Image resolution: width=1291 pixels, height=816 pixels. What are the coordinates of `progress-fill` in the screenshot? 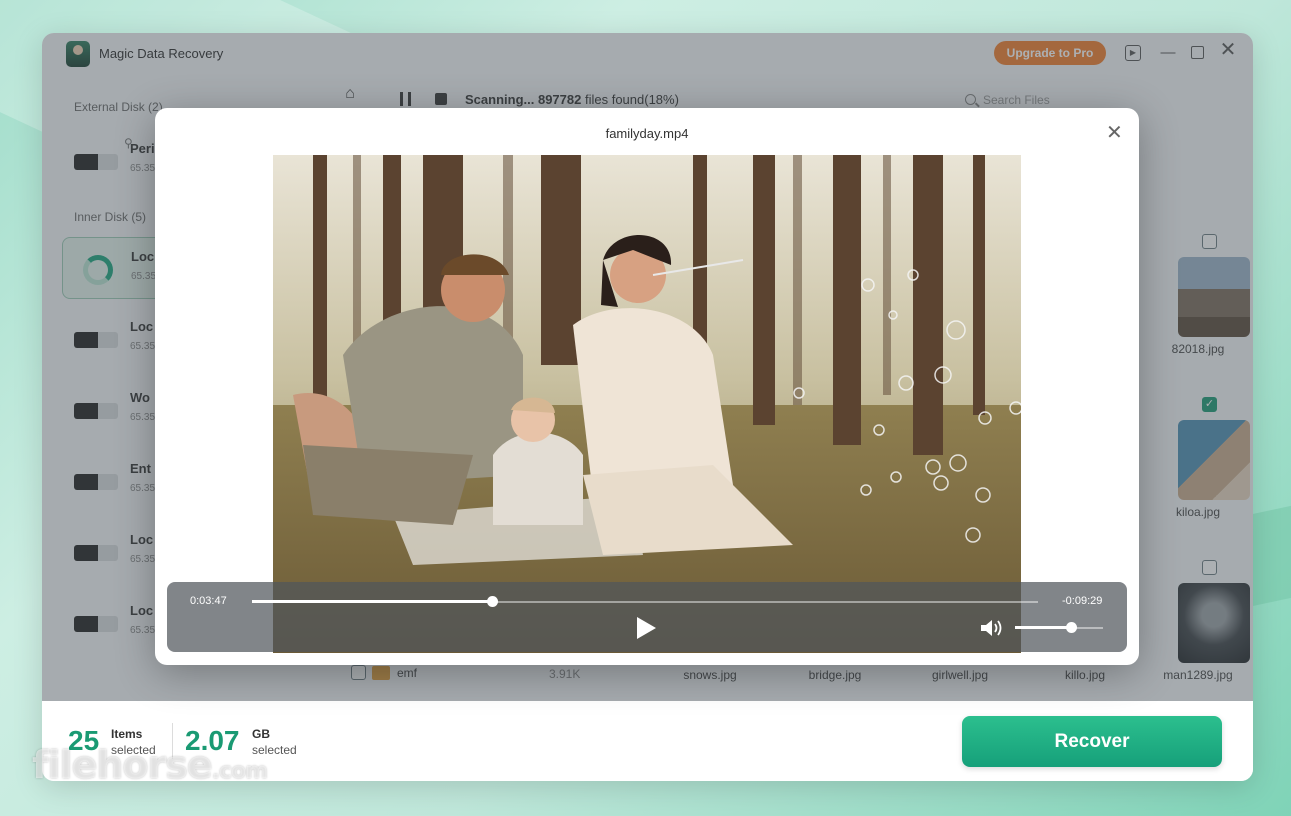 It's located at (372, 601).